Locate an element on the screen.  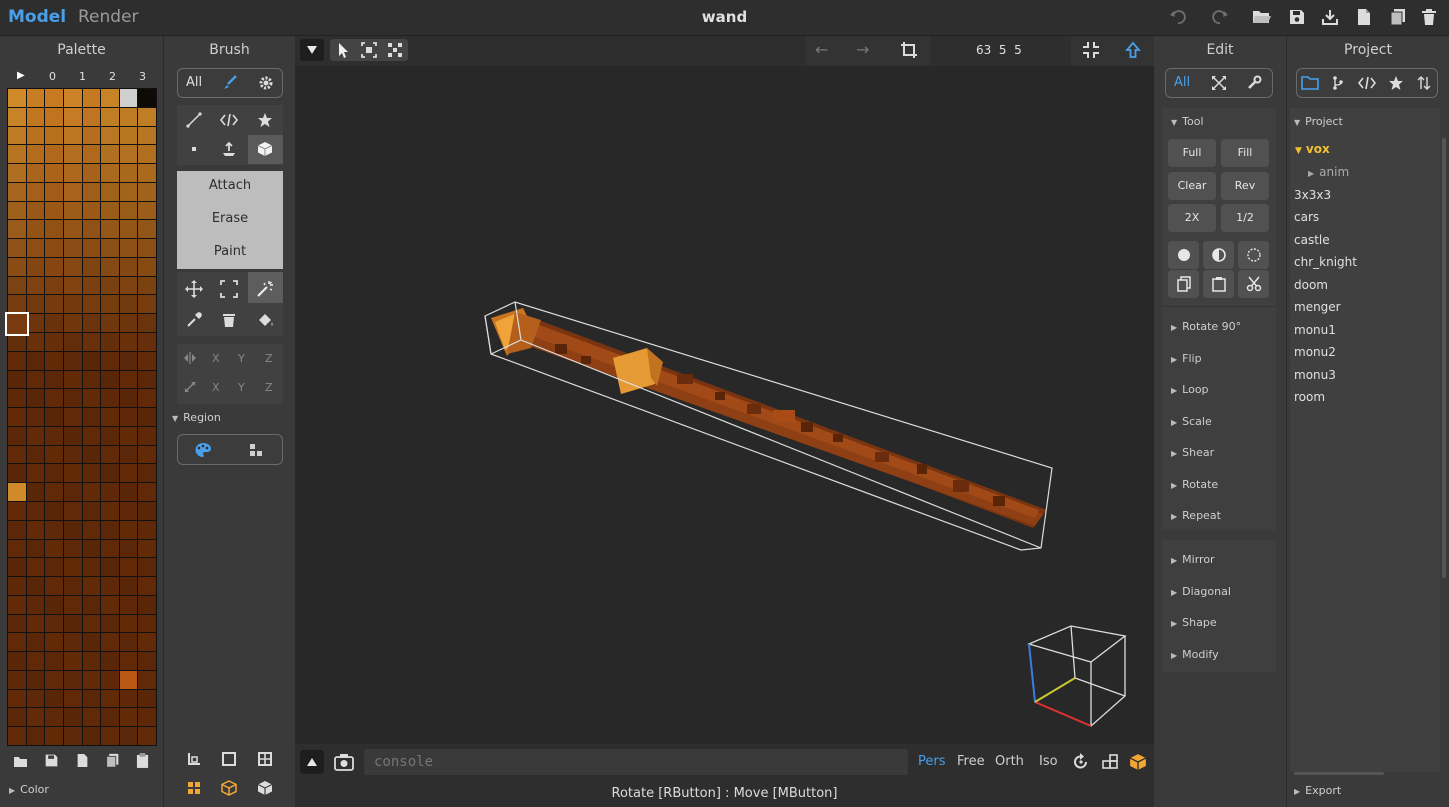
folder-anim: ▶ anim is located at coordinates (1328, 172).